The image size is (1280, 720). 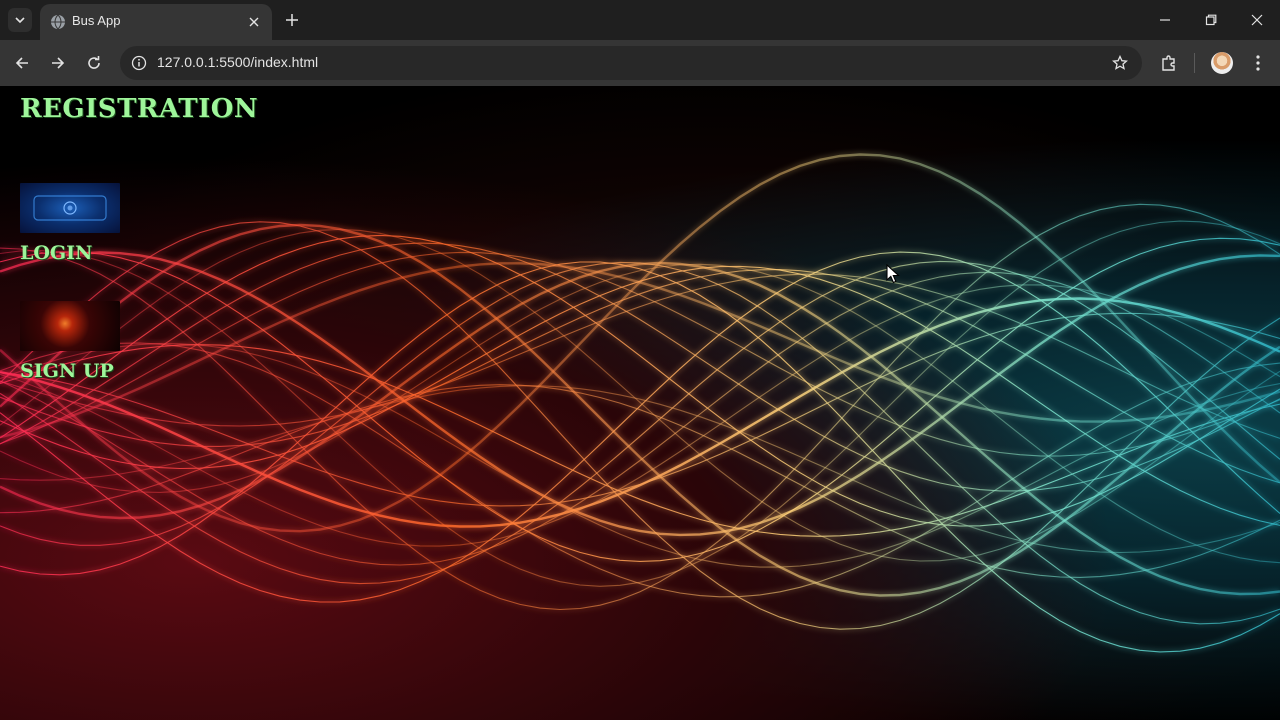 I want to click on puzzle-icon, so click(x=1168, y=63).